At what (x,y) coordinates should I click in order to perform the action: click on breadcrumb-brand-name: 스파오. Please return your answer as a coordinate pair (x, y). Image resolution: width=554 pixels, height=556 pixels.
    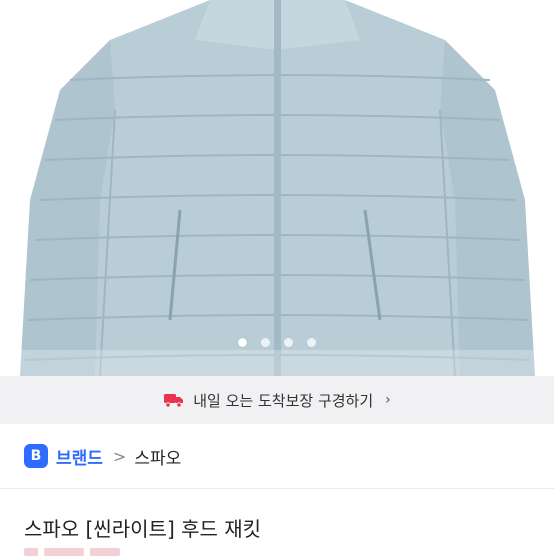
    Looking at the image, I should click on (157, 456).